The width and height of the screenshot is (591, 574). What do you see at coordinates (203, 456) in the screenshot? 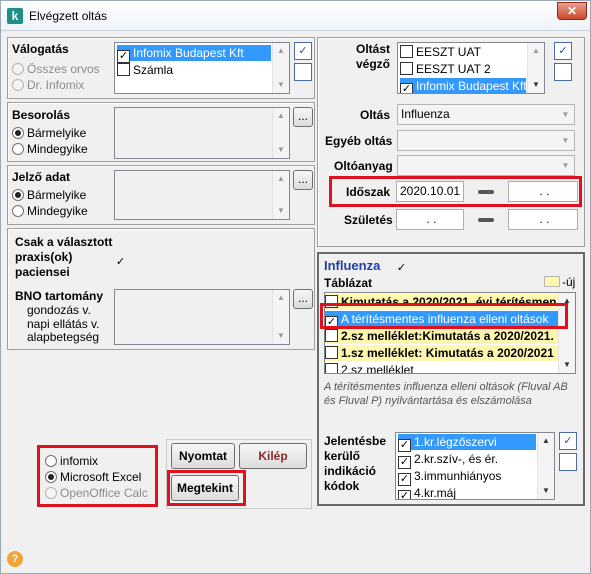
I see `print-button: Nyomtat` at bounding box center [203, 456].